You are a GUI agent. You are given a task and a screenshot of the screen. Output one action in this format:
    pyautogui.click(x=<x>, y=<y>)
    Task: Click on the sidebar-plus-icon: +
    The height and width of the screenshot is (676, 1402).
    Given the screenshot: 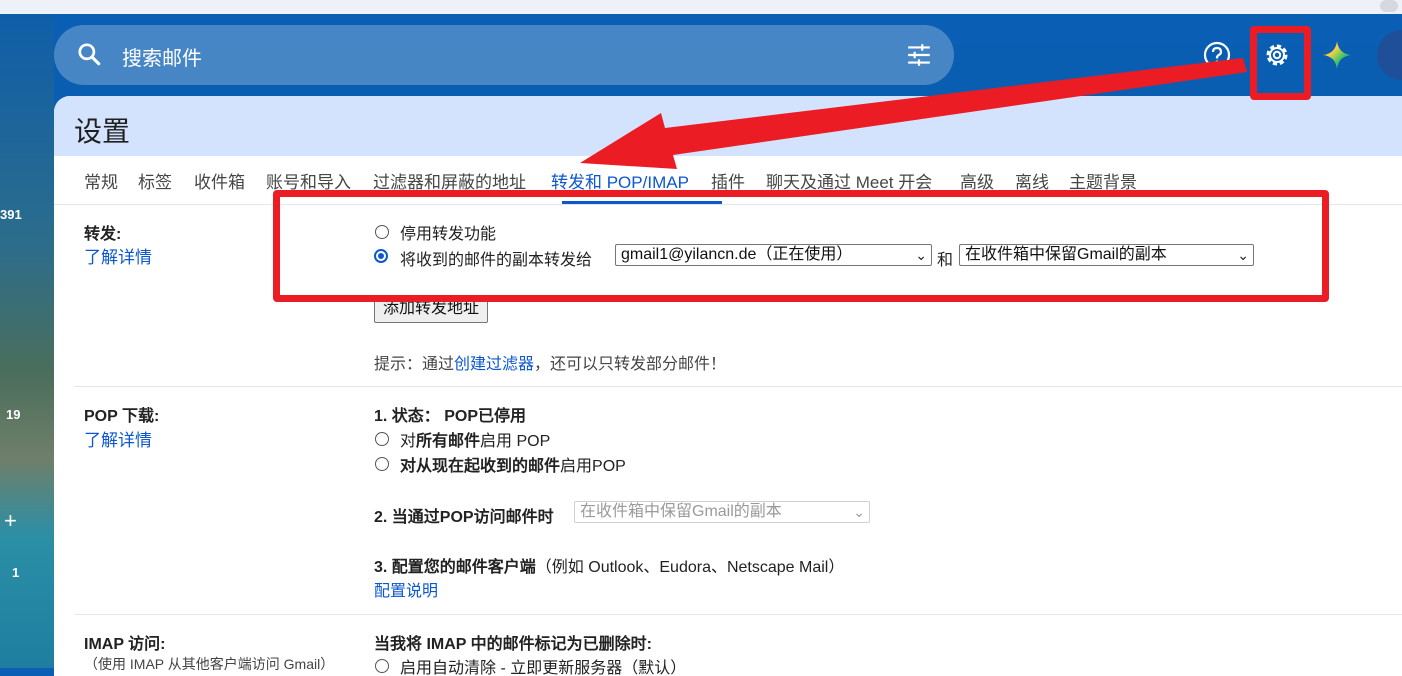 What is the action you would take?
    pyautogui.click(x=10, y=521)
    